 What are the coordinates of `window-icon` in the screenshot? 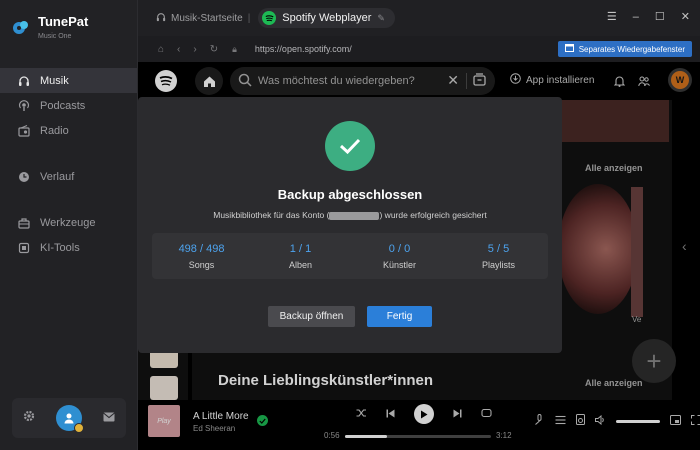 It's located at (569, 49).